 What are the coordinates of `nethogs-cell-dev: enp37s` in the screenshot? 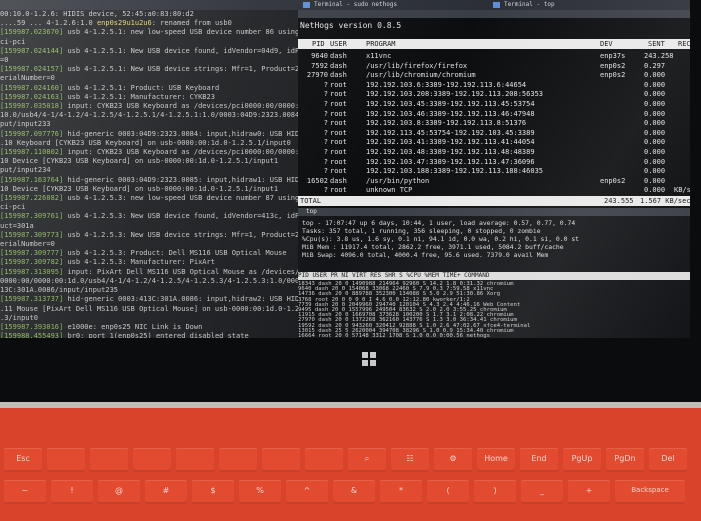 It's located at (613, 56).